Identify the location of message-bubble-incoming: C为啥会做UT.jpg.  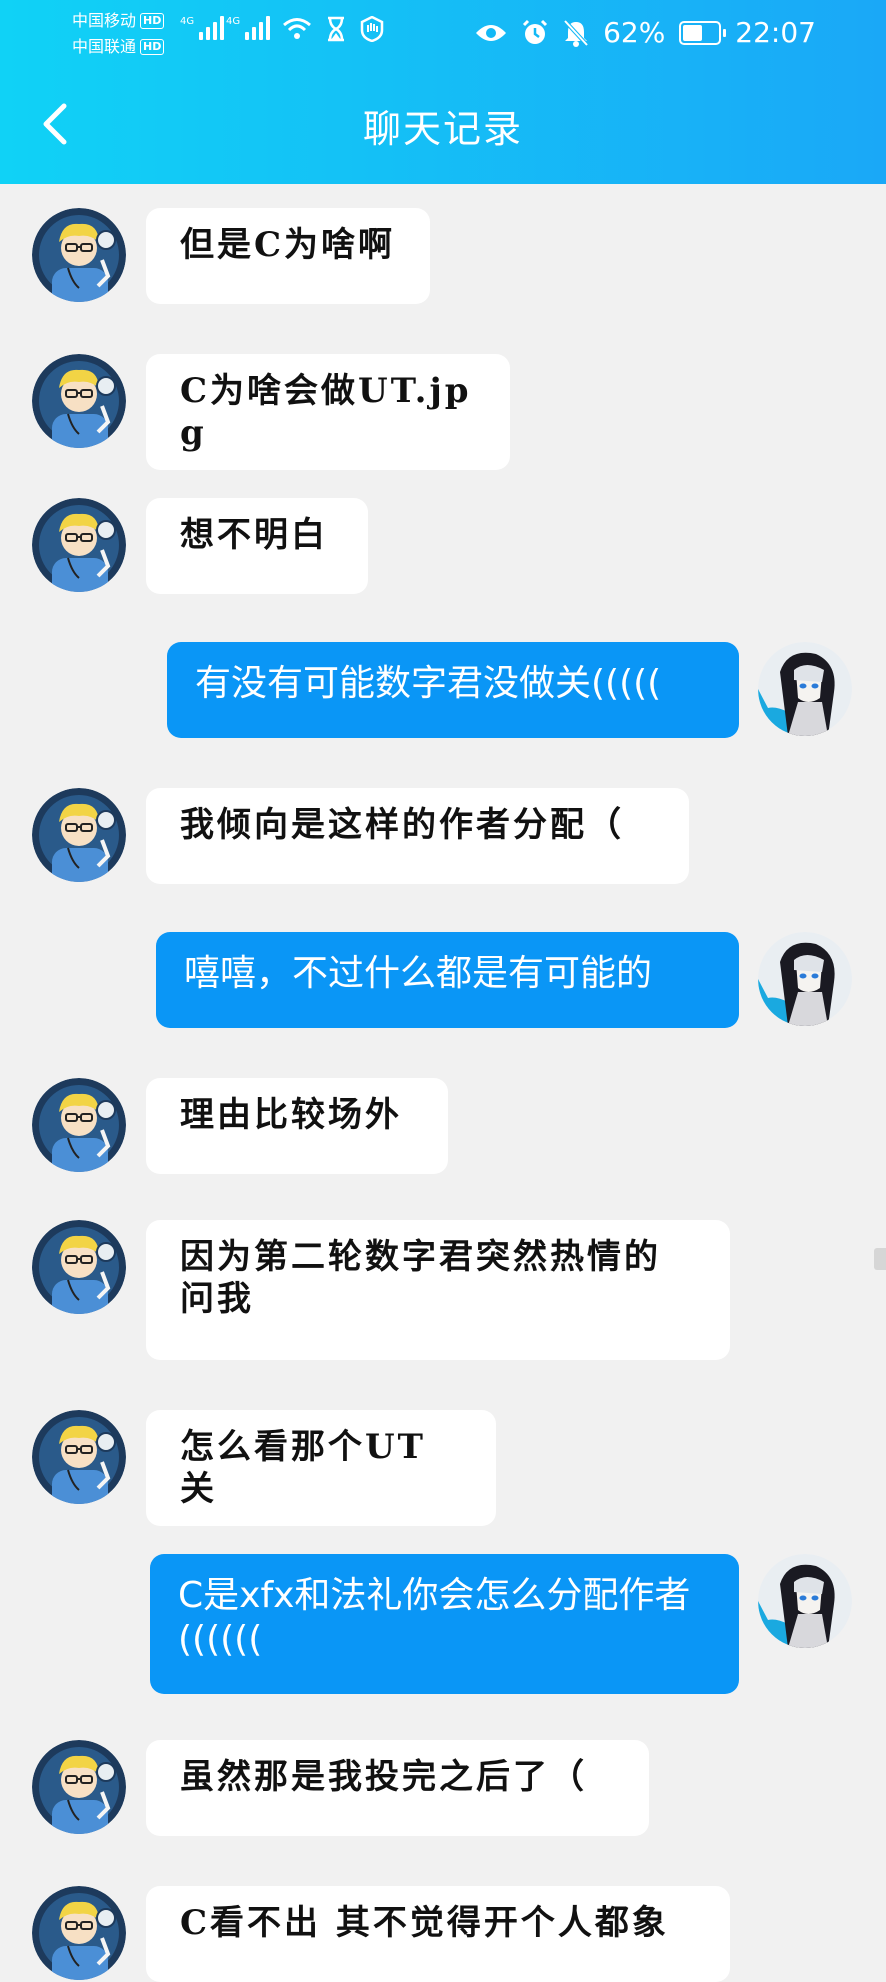
(328, 412).